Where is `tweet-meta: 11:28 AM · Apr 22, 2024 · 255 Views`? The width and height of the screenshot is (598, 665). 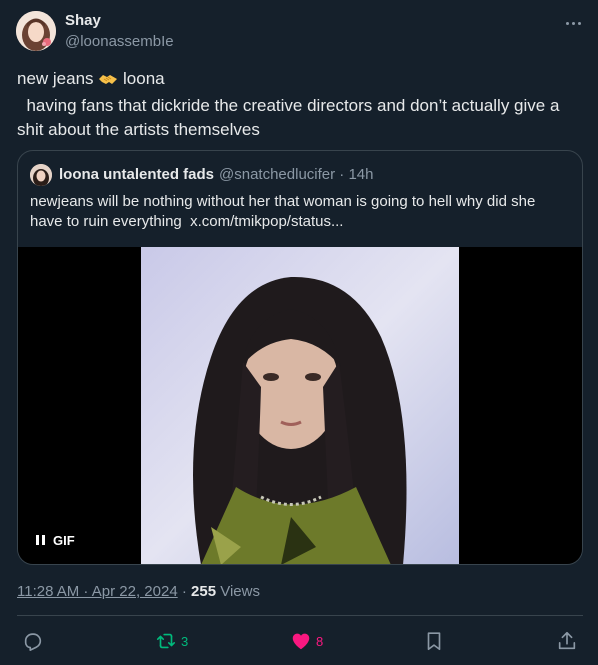
tweet-meta: 11:28 AM · Apr 22, 2024 · 255 Views is located at coordinates (138, 591).